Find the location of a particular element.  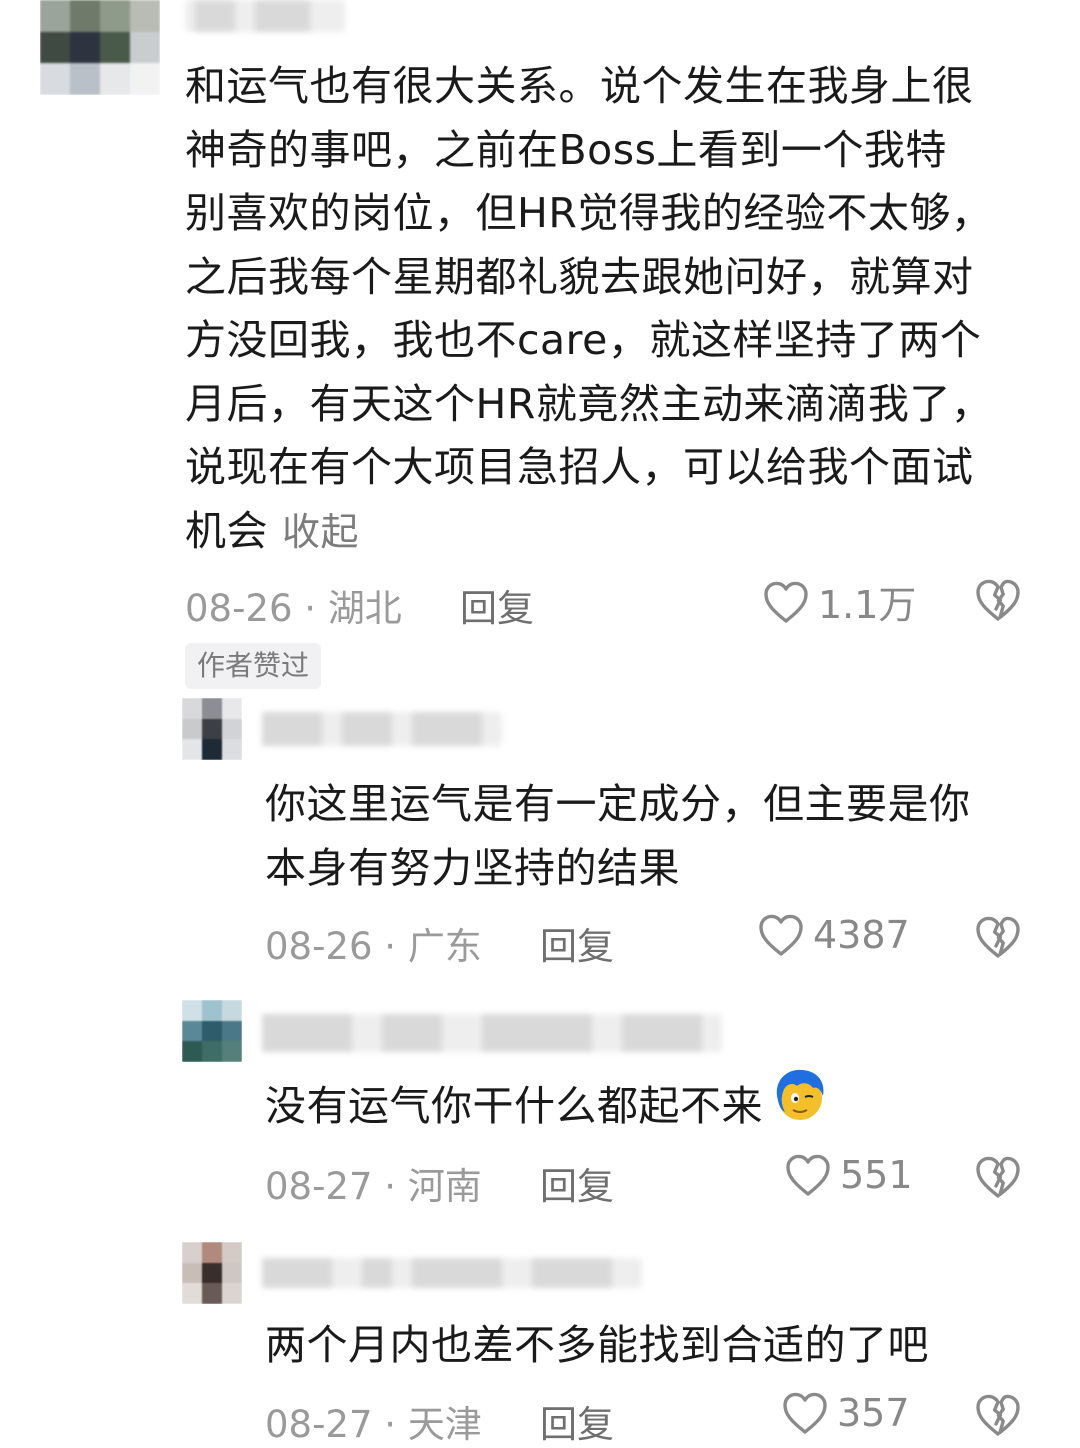

comment-meta: 08-26 · 广东 is located at coordinates (373, 943).